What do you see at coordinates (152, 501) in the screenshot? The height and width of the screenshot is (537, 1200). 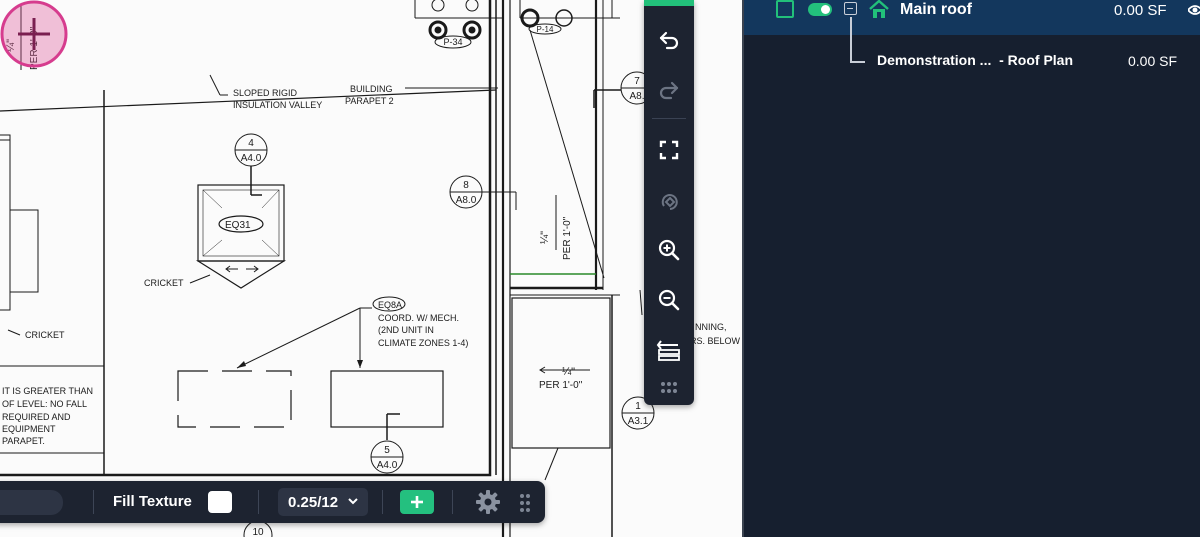 I see `fill-texture-label: Fill Texture` at bounding box center [152, 501].